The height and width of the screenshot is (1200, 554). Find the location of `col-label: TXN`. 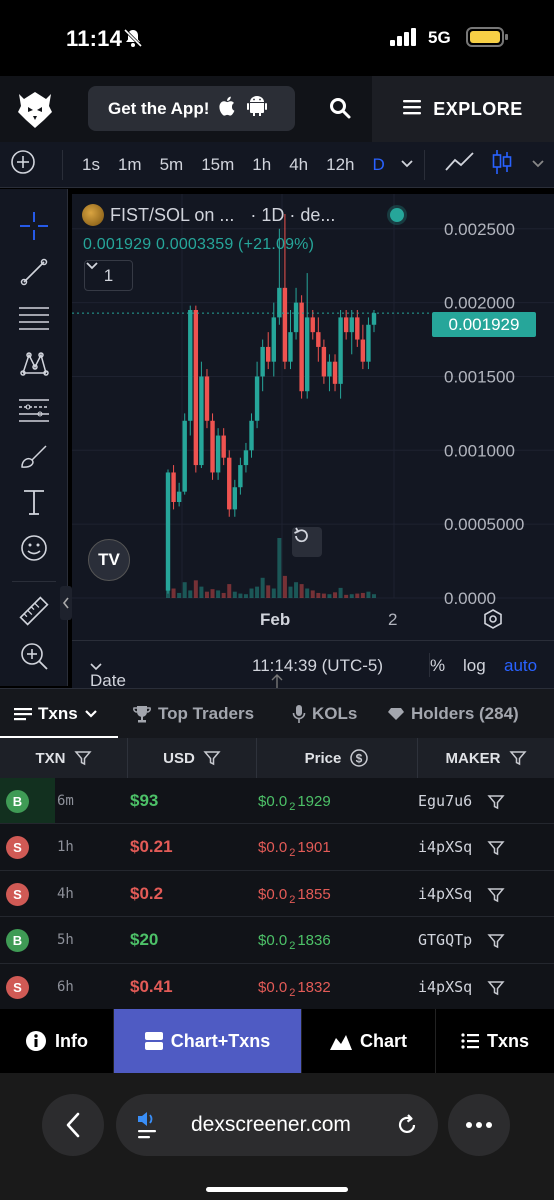

col-label: TXN is located at coordinates (50, 758).